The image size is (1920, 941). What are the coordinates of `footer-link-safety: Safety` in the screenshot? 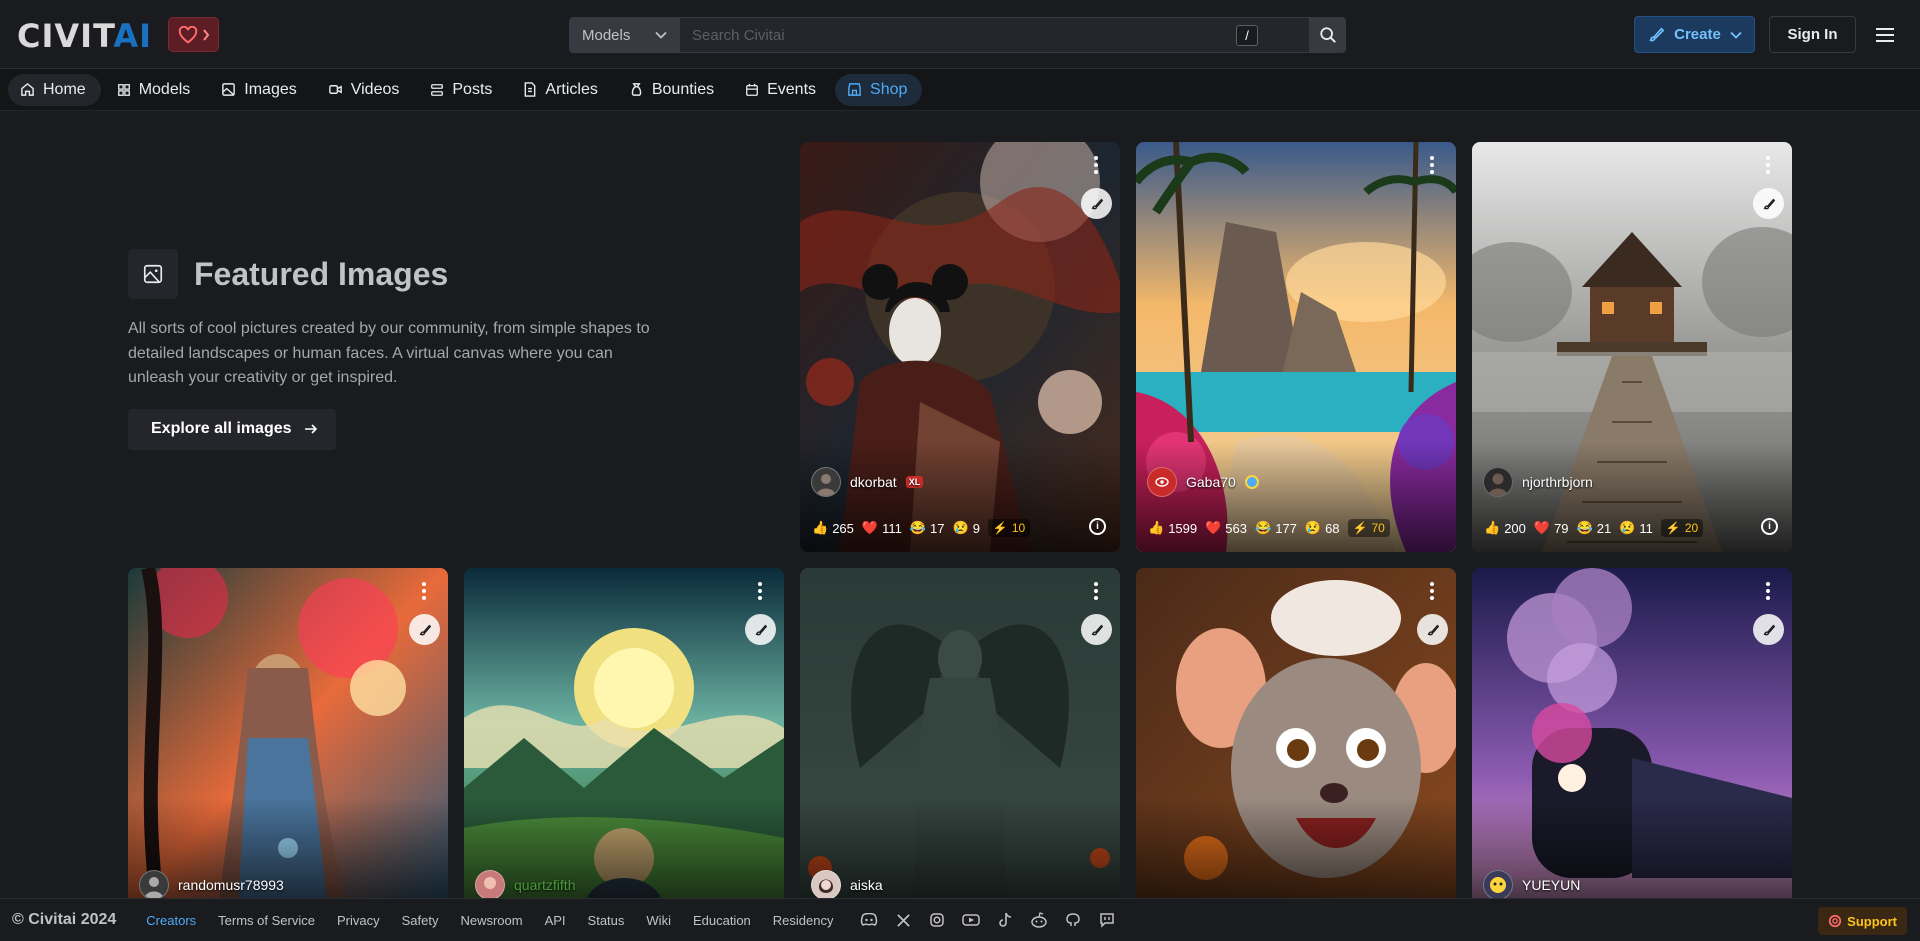 It's located at (420, 920).